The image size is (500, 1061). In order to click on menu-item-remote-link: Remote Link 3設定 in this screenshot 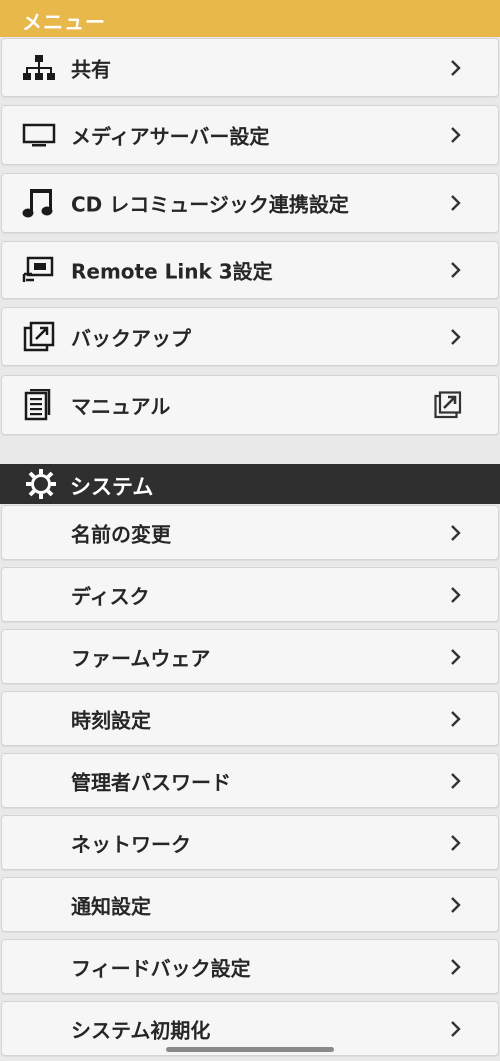, I will do `click(250, 270)`.